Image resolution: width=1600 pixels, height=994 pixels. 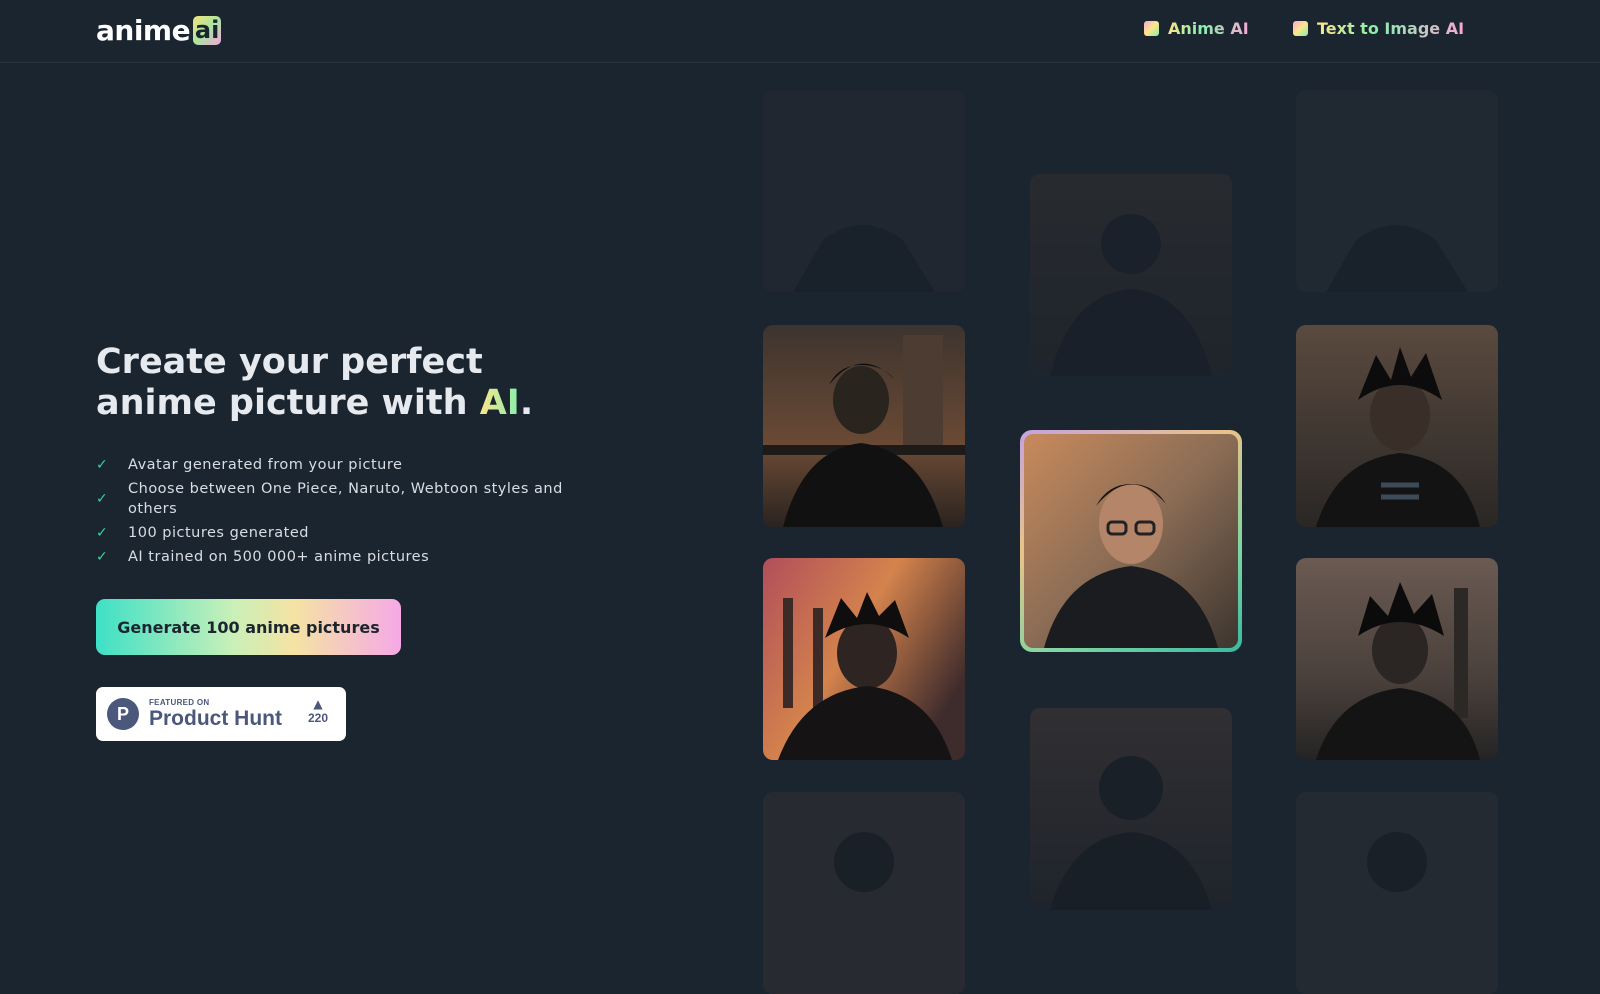 I want to click on headline-line-2: anime picture with, so click(x=288, y=403).